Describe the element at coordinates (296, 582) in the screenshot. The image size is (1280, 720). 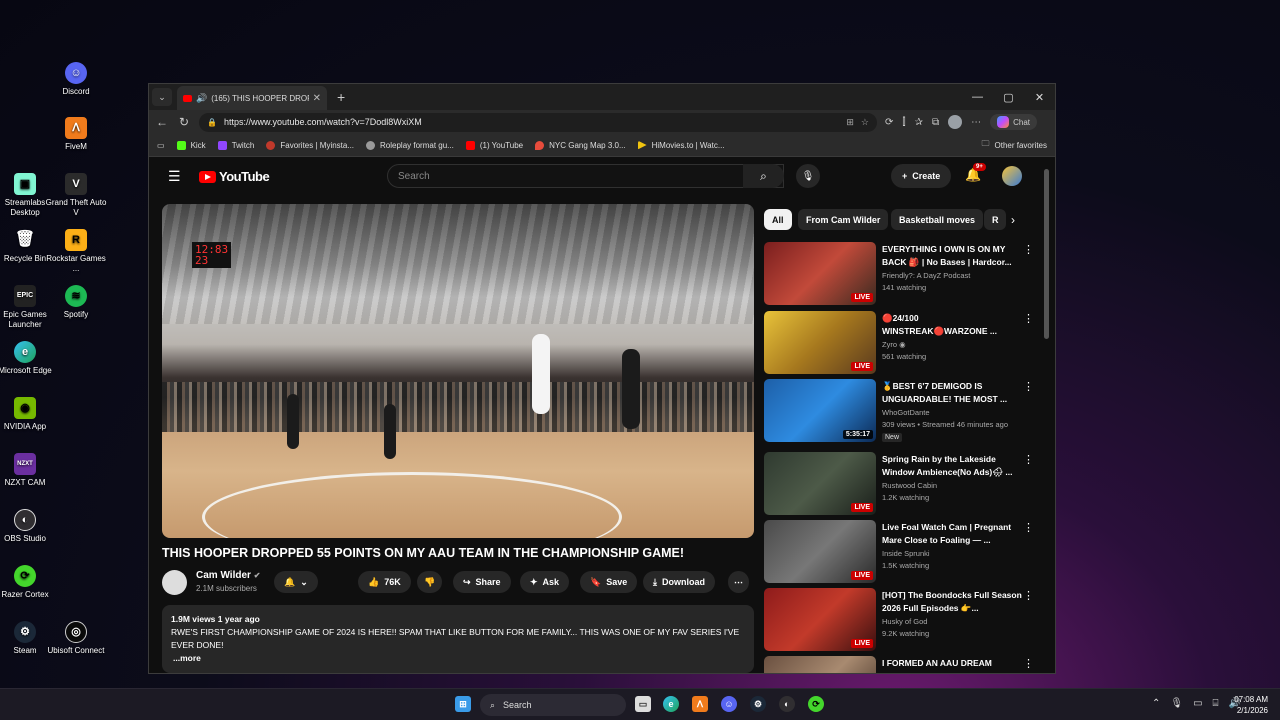
I see `subscribe-bell-button: 🔔 ⌄` at that location.